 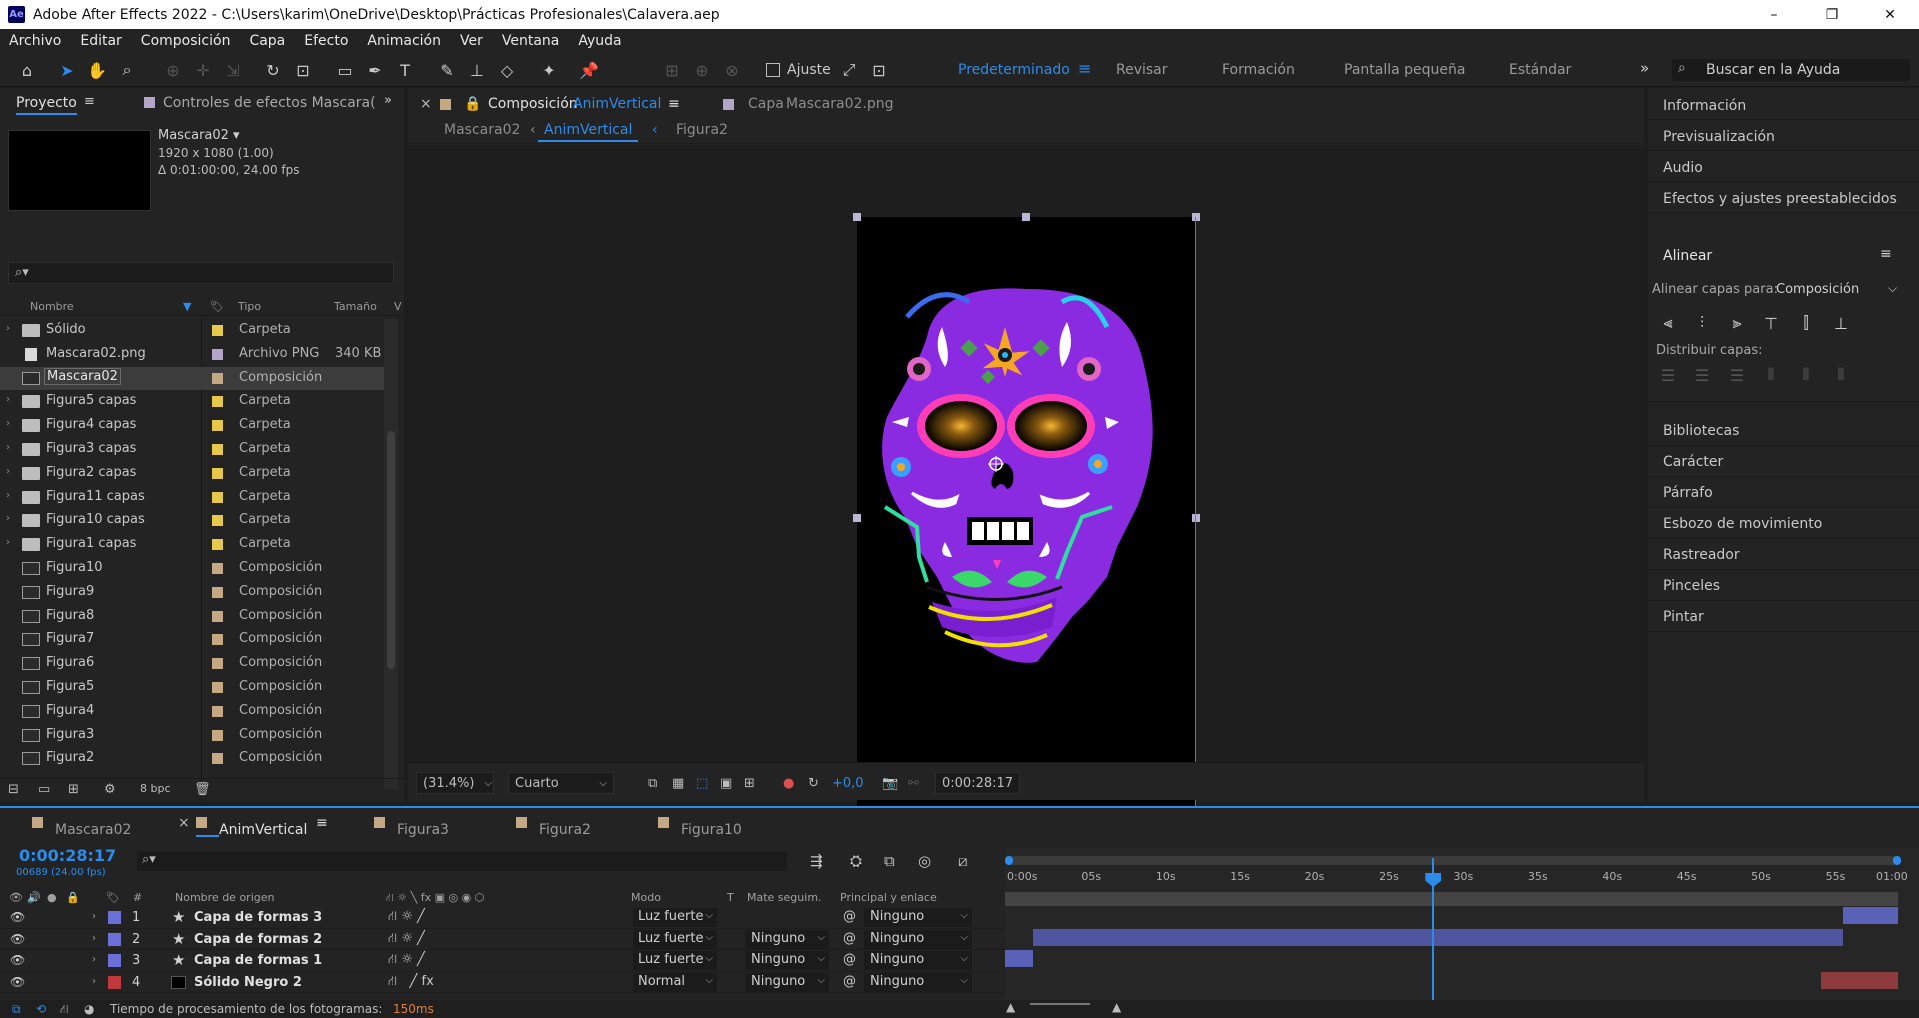 What do you see at coordinates (1683, 617) in the screenshot?
I see `panel-pintar: Pintar` at bounding box center [1683, 617].